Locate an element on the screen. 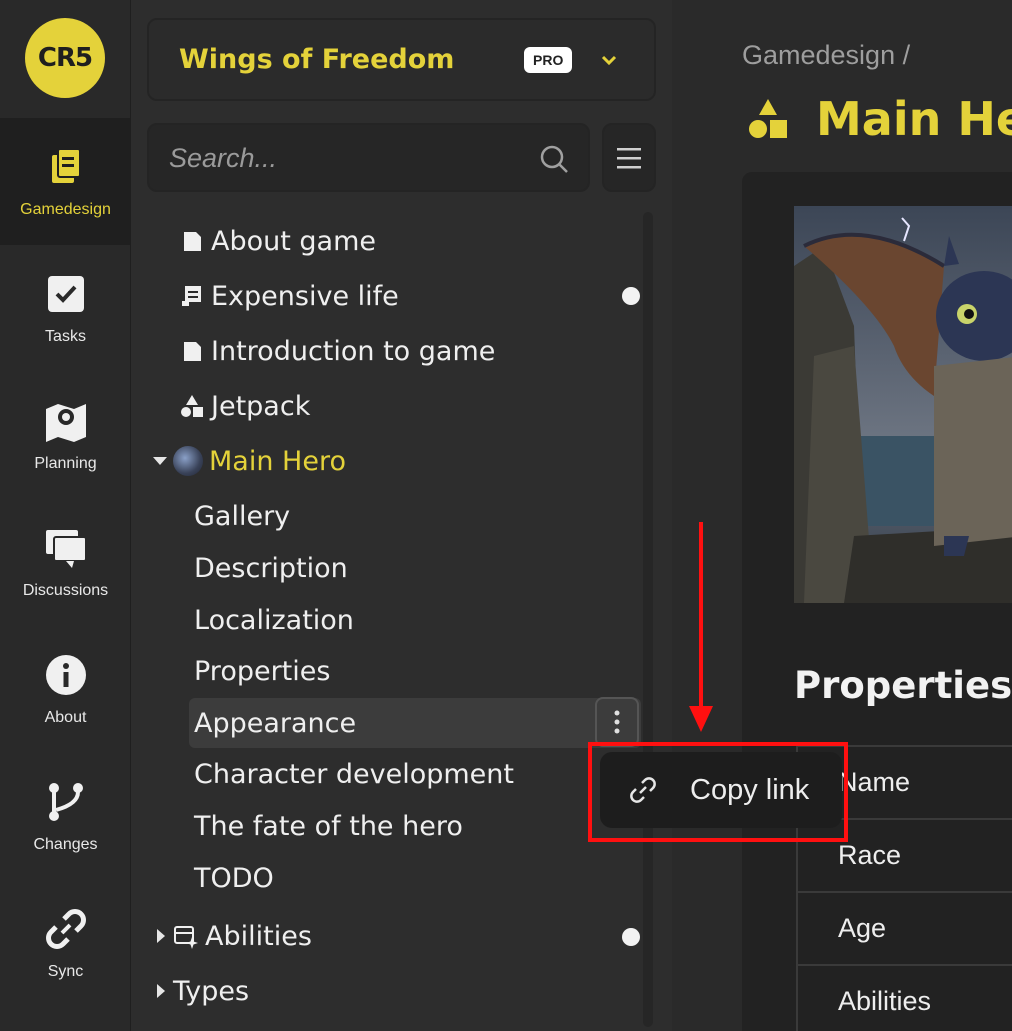 The image size is (1012, 1031). hamburger-icon is located at coordinates (629, 157).